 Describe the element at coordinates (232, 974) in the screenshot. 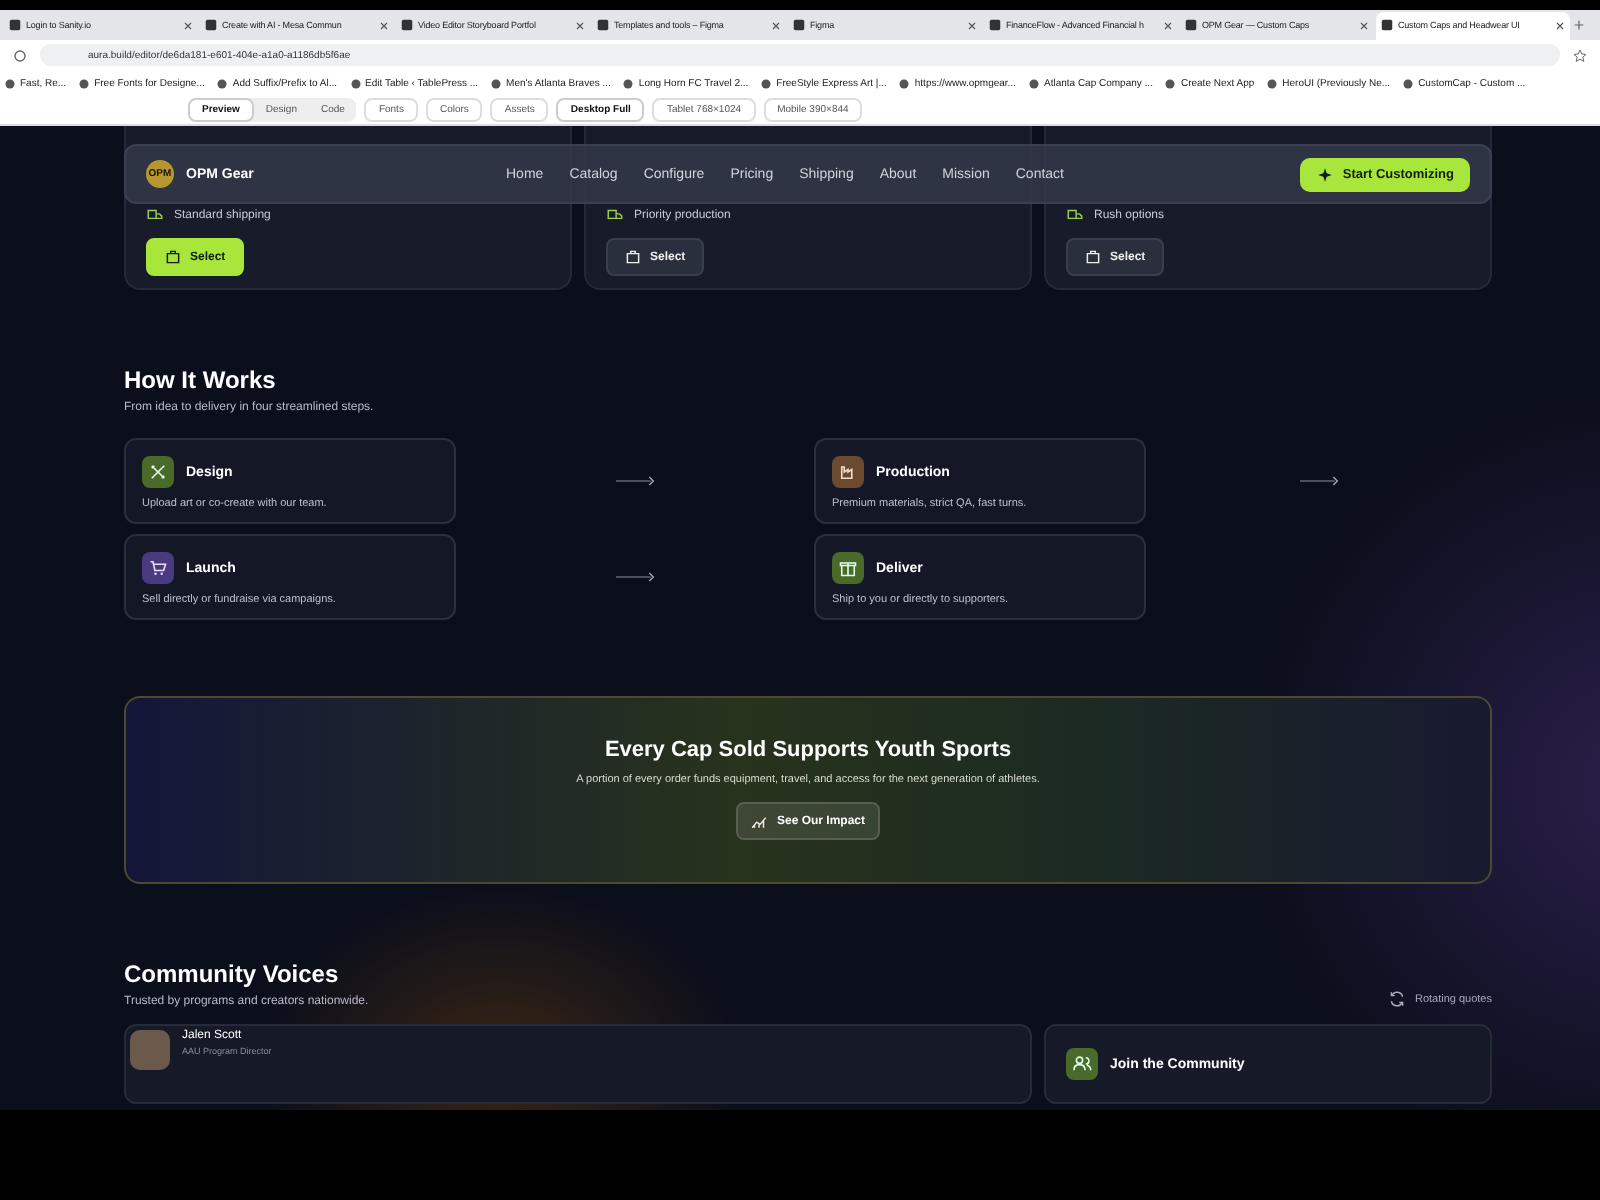

I see `section-title: Community Voices` at that location.